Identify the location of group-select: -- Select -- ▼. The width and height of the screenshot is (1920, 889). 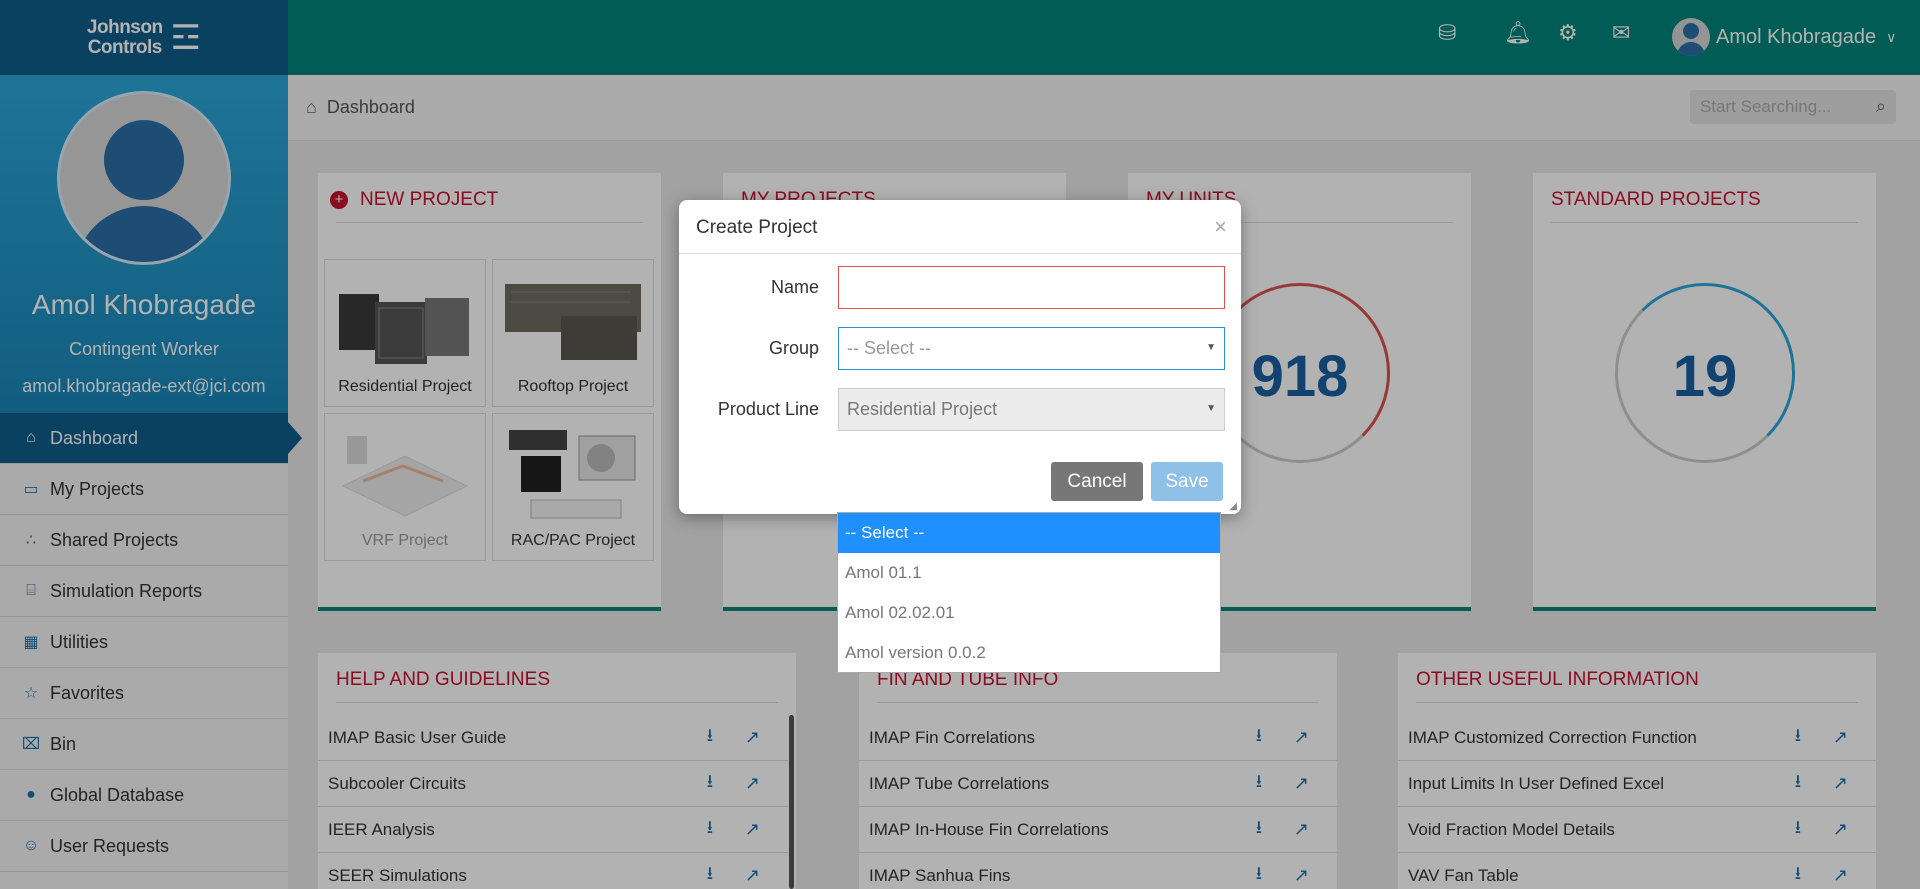
(1031, 348).